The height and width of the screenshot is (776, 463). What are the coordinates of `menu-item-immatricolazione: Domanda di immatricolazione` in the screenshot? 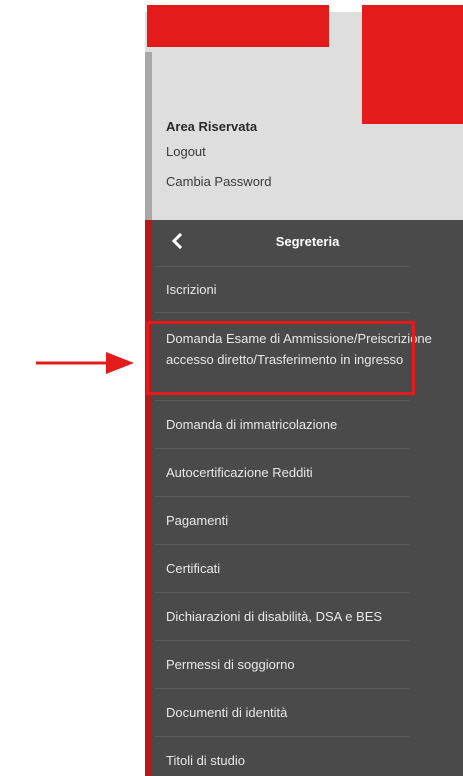 It's located at (307, 424).